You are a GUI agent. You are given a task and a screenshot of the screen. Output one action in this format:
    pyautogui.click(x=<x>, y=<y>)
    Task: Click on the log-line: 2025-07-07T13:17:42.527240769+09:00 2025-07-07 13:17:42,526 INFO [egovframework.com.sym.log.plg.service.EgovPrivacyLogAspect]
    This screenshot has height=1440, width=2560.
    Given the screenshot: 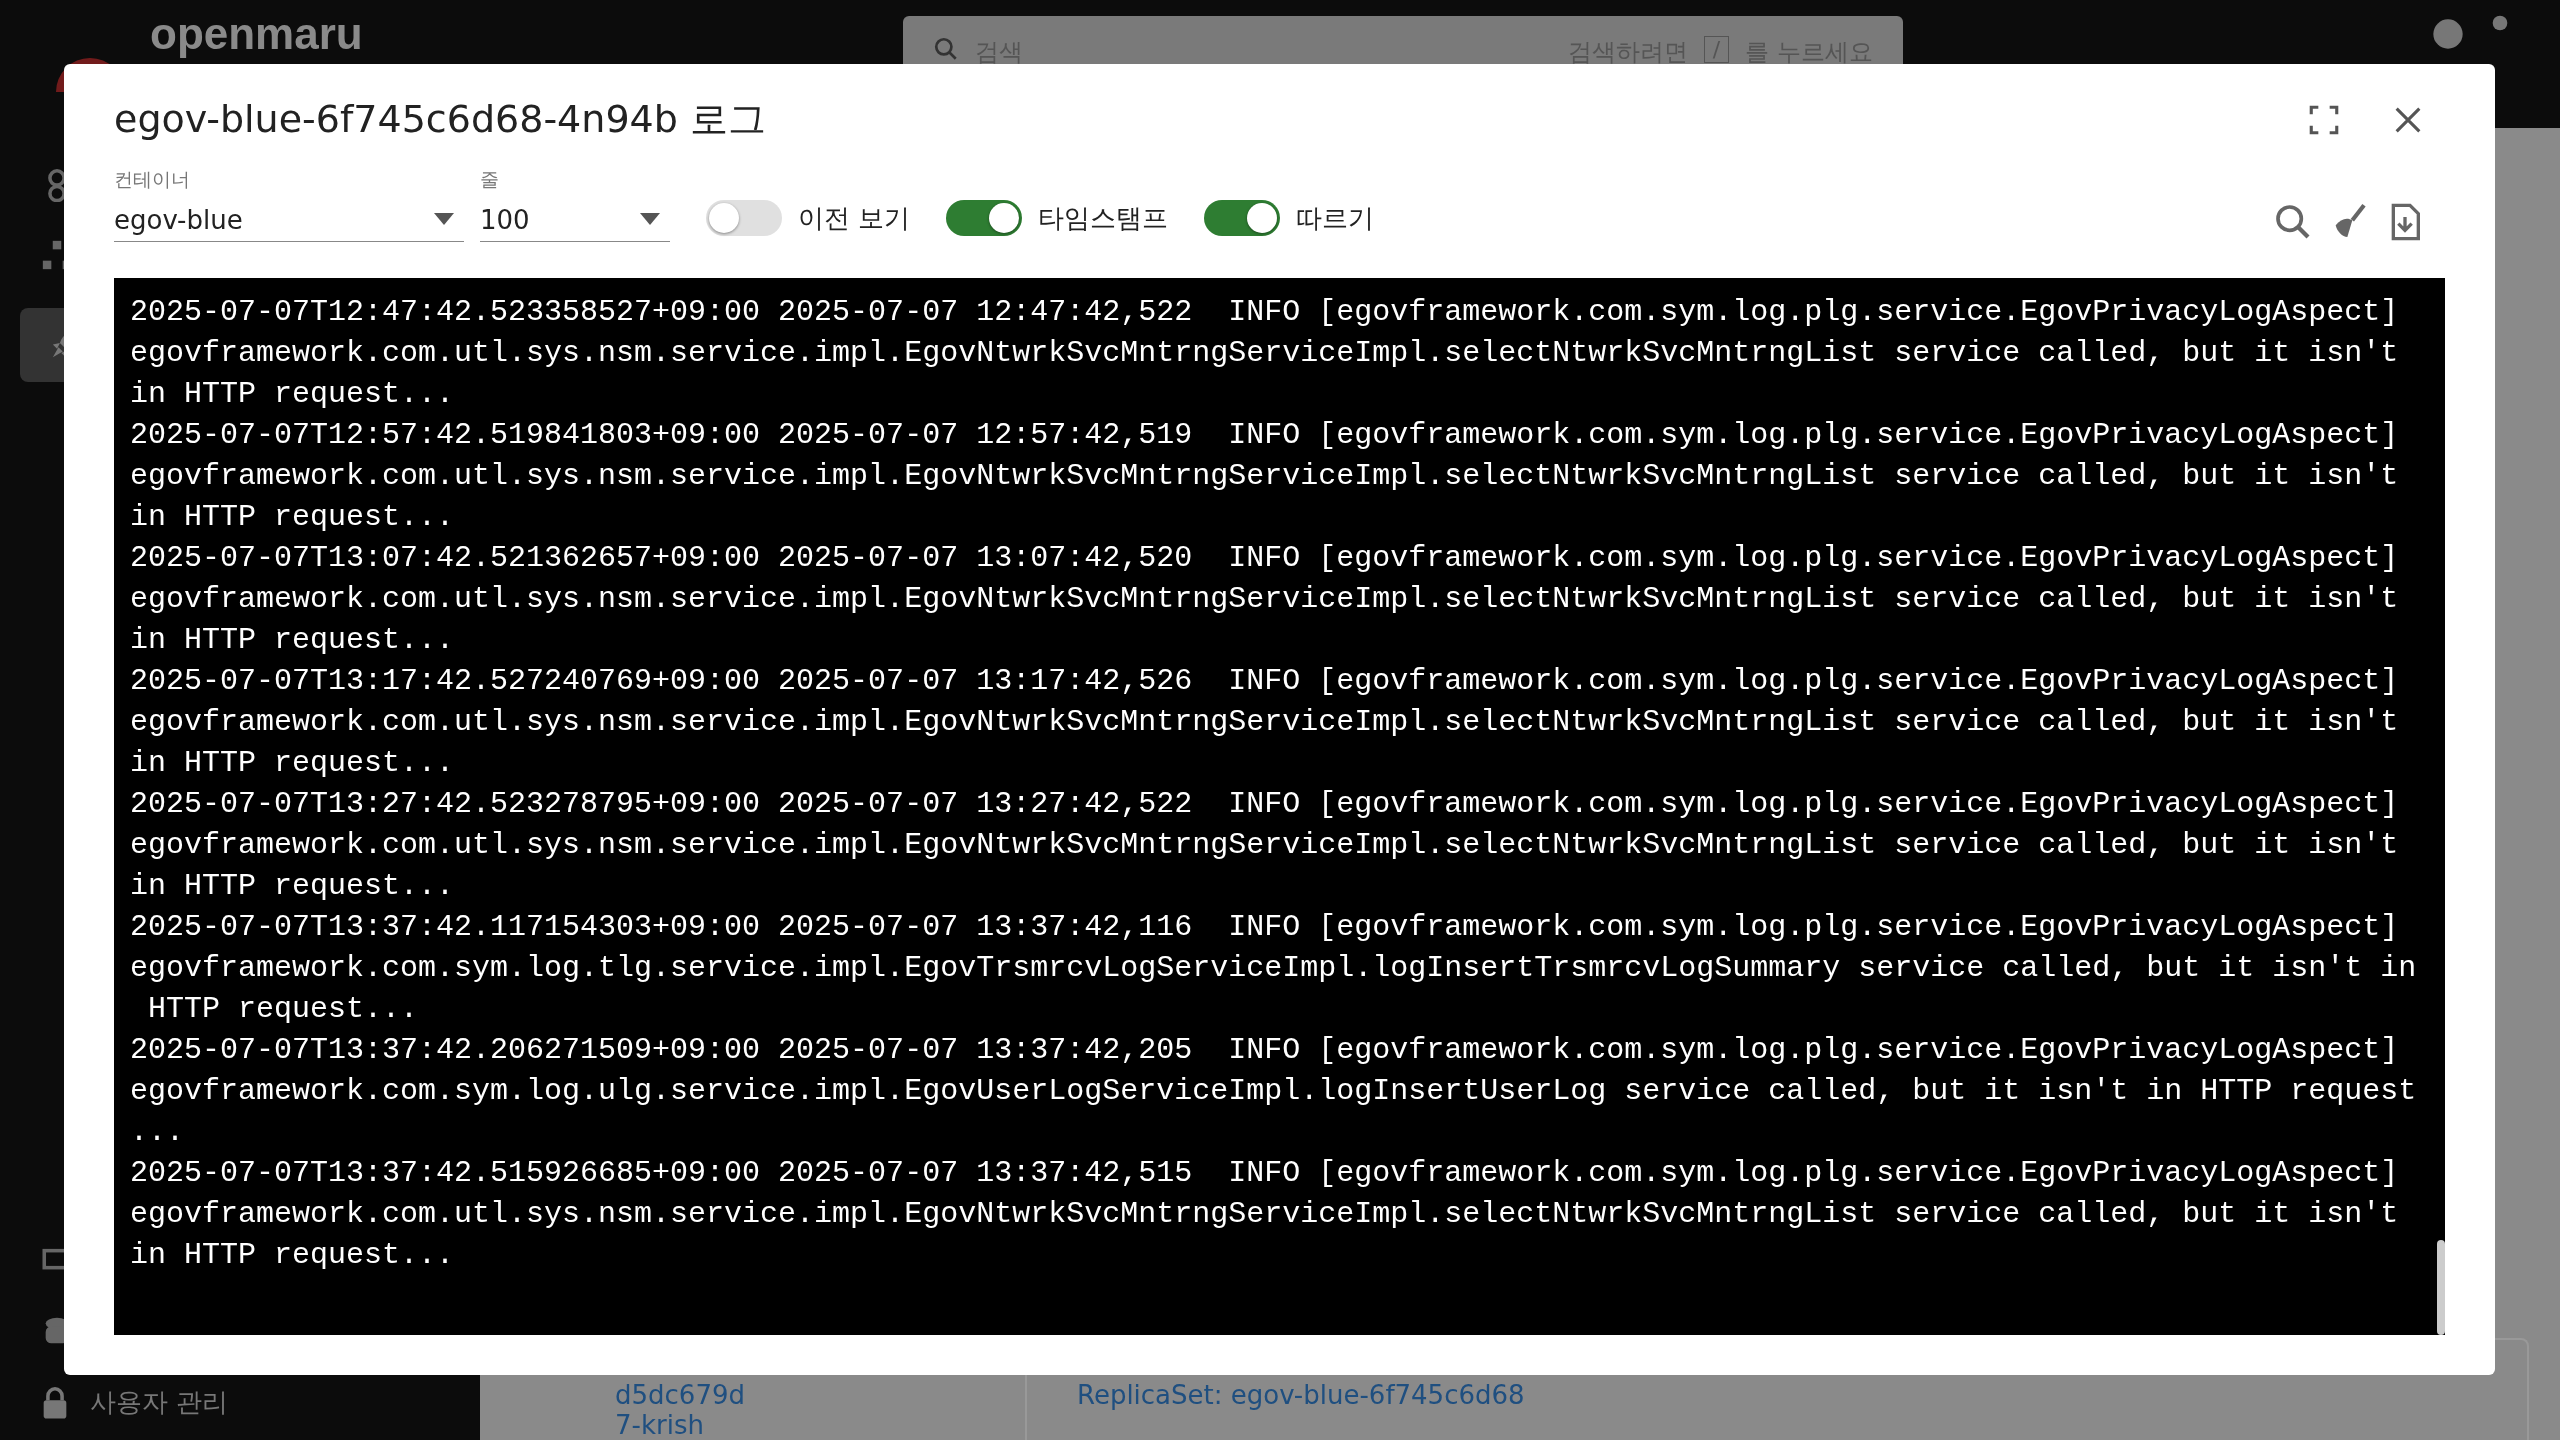 What is the action you would take?
    pyautogui.click(x=1265, y=681)
    